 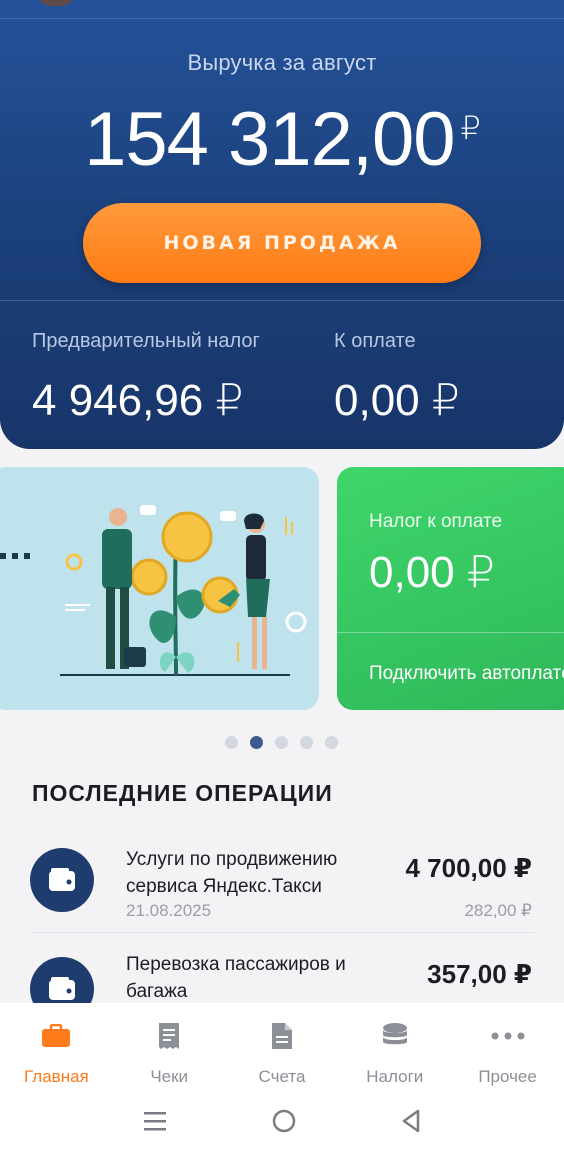 What do you see at coordinates (432, 572) in the screenshot?
I see `tax-card-amount: 0,00 ₽` at bounding box center [432, 572].